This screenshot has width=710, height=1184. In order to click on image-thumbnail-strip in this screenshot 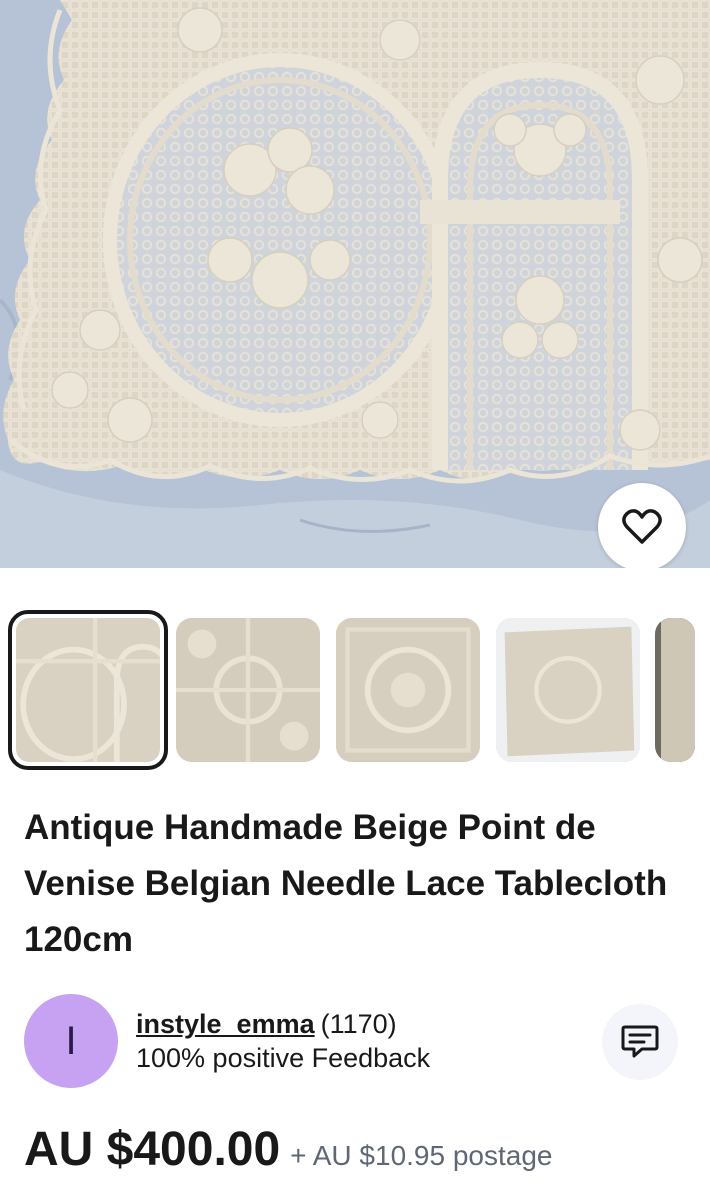, I will do `click(355, 690)`.